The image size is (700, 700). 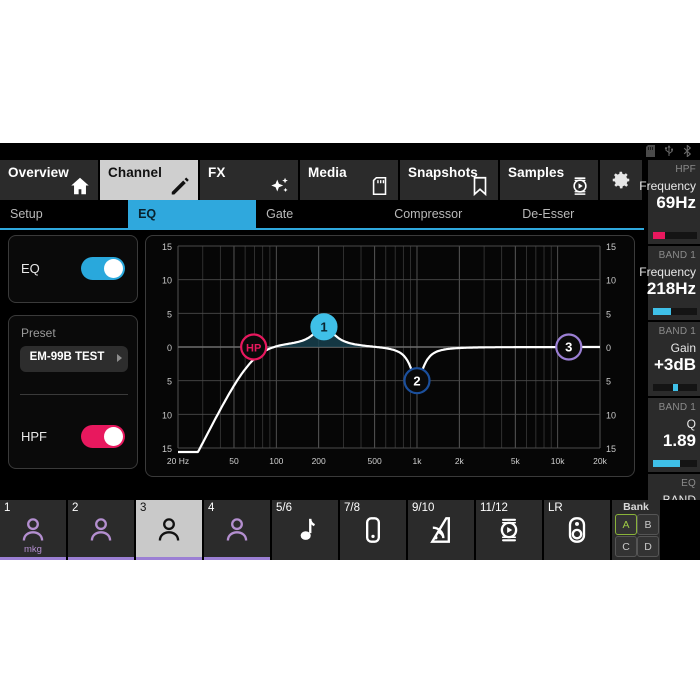 I want to click on usb-icon, so click(x=669, y=151).